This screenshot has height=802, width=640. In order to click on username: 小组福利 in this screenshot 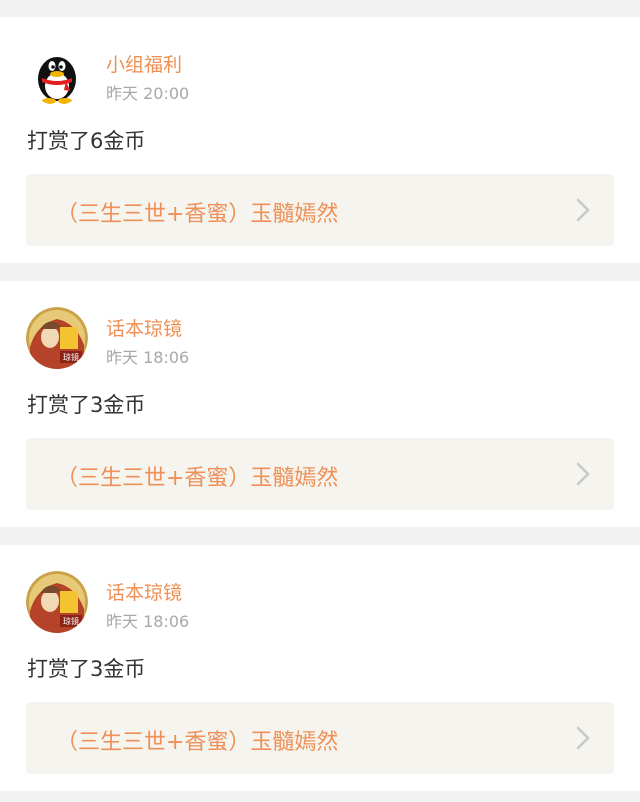, I will do `click(144, 63)`.